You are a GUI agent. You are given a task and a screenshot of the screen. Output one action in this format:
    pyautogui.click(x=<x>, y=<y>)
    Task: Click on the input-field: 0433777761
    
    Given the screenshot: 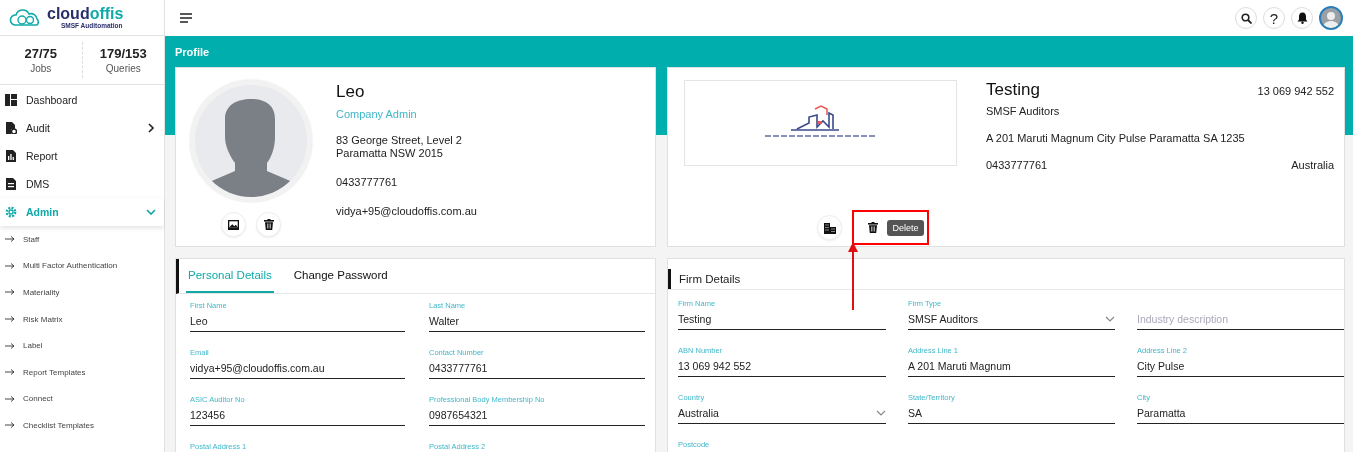 What is the action you would take?
    pyautogui.click(x=537, y=370)
    